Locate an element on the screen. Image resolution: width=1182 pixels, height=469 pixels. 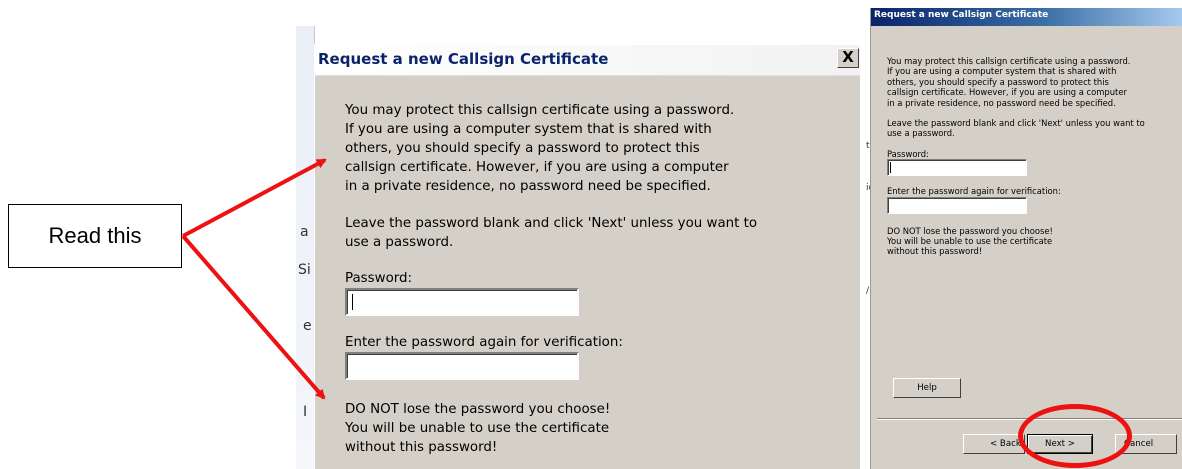
dialog-titlebar: Request a new Callsign Certificate X is located at coordinates (587, 60).